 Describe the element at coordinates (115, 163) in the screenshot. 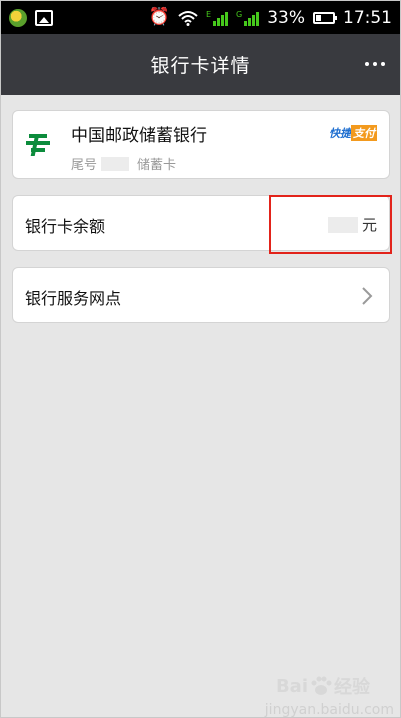

I see `masked-tail-number` at that location.